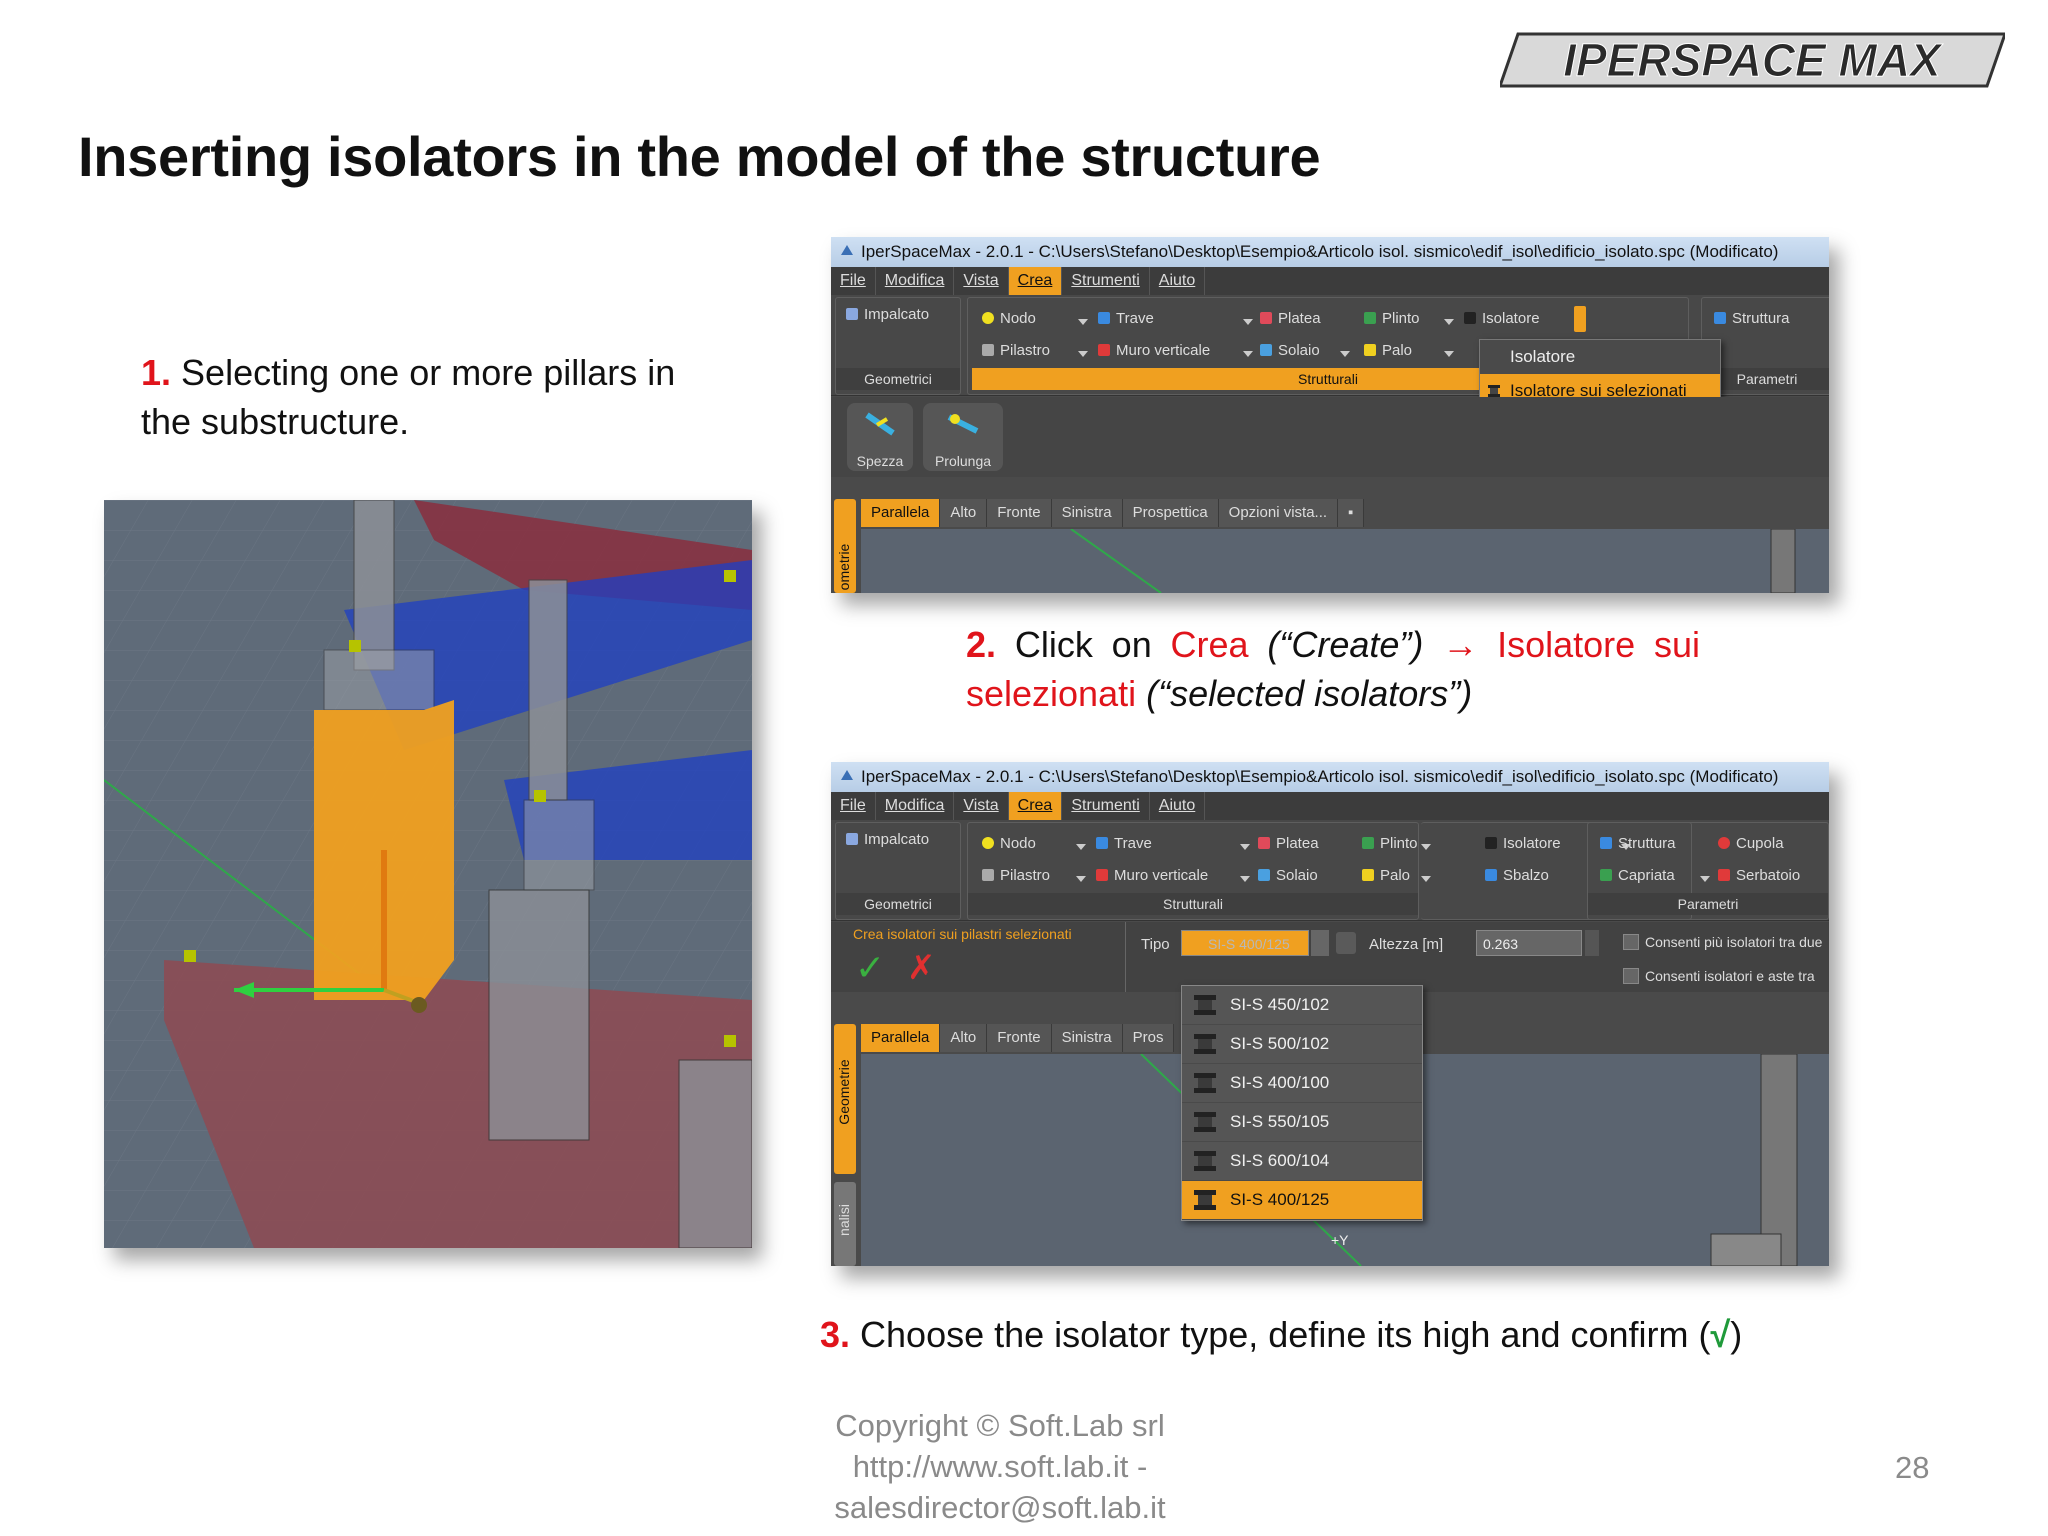  I want to click on side-tab-geometrie: Geometrie, so click(845, 1099).